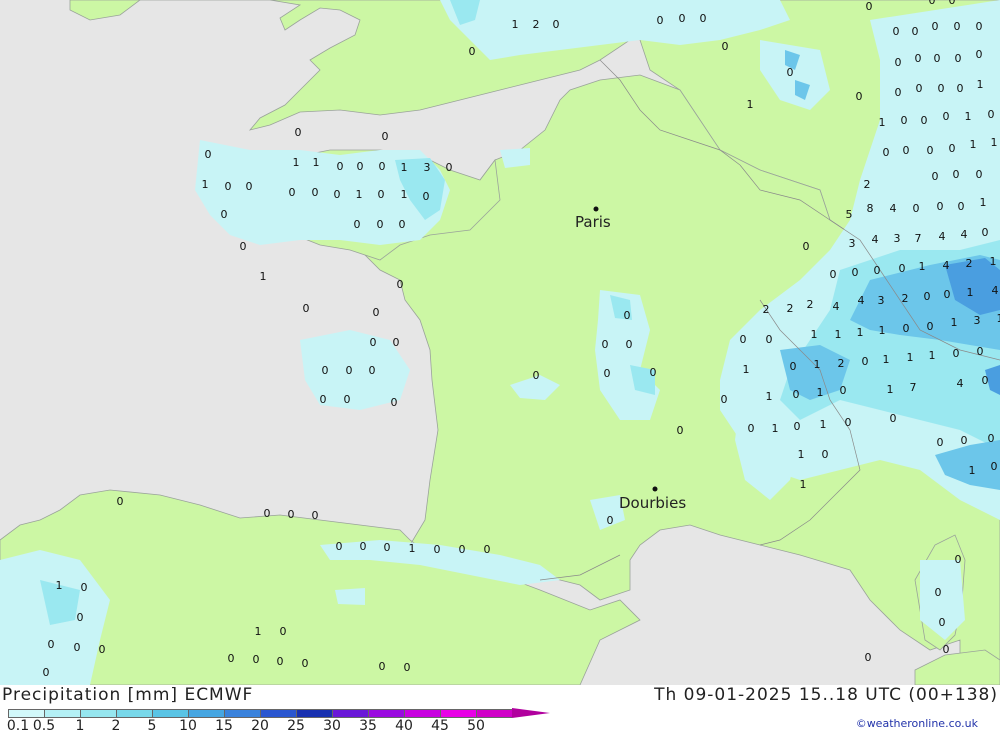 The height and width of the screenshot is (734, 1000). What do you see at coordinates (897, 238) in the screenshot?
I see `precip-value: 3` at bounding box center [897, 238].